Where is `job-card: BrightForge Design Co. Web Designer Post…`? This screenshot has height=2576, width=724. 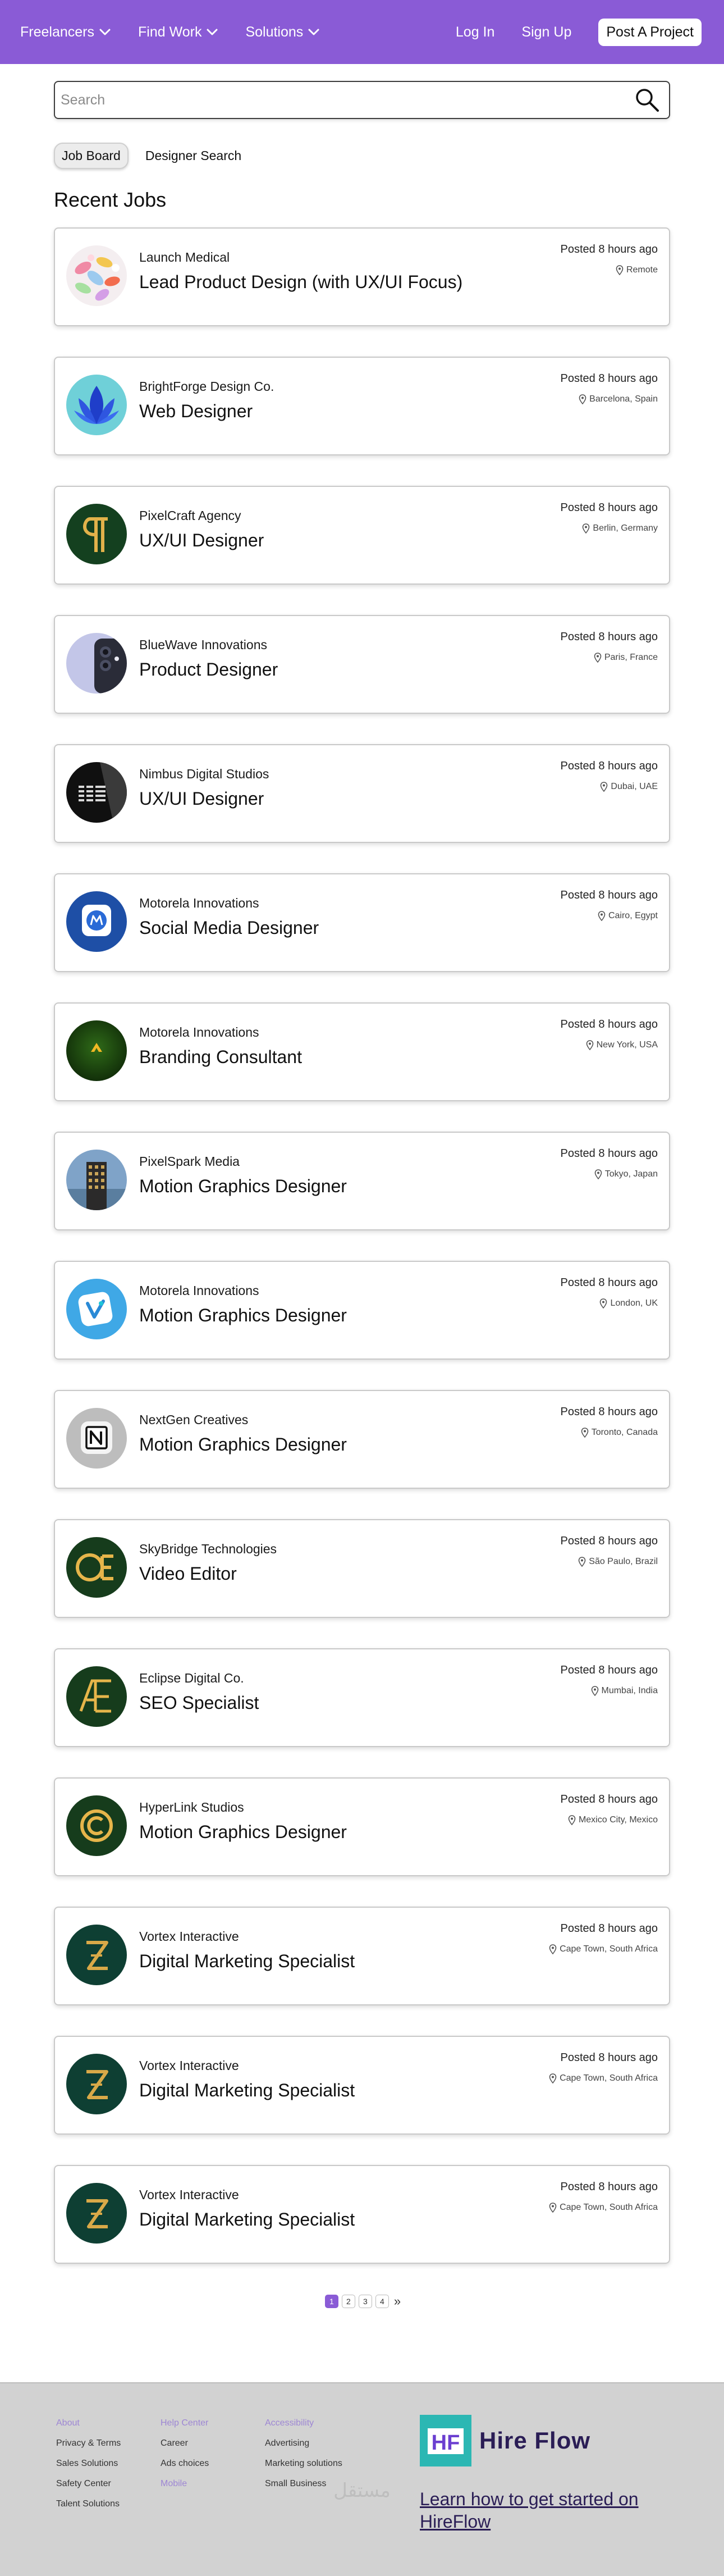 job-card: BrightForge Design Co. Web Designer Post… is located at coordinates (362, 406).